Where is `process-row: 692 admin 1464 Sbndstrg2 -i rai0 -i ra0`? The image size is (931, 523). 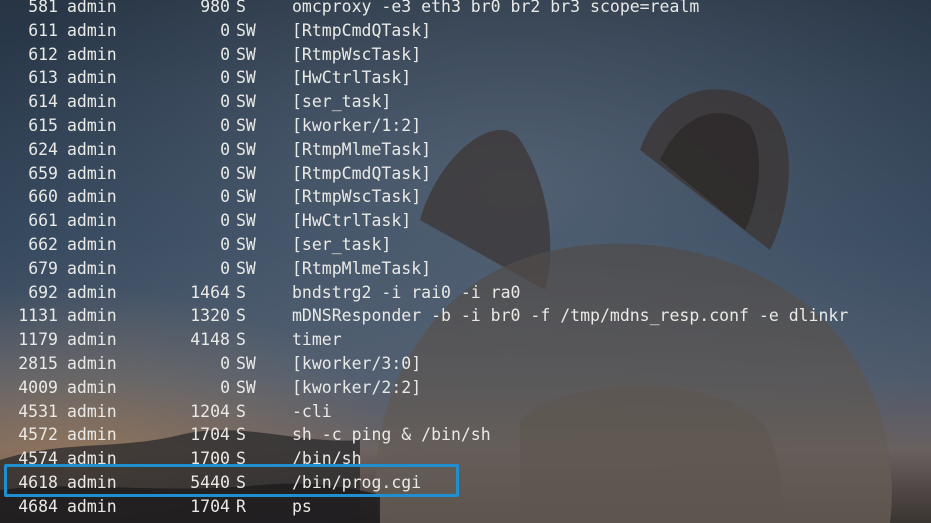 process-row: 692 admin 1464 Sbndstrg2 -i rai0 -i ra0 is located at coordinates (465, 293).